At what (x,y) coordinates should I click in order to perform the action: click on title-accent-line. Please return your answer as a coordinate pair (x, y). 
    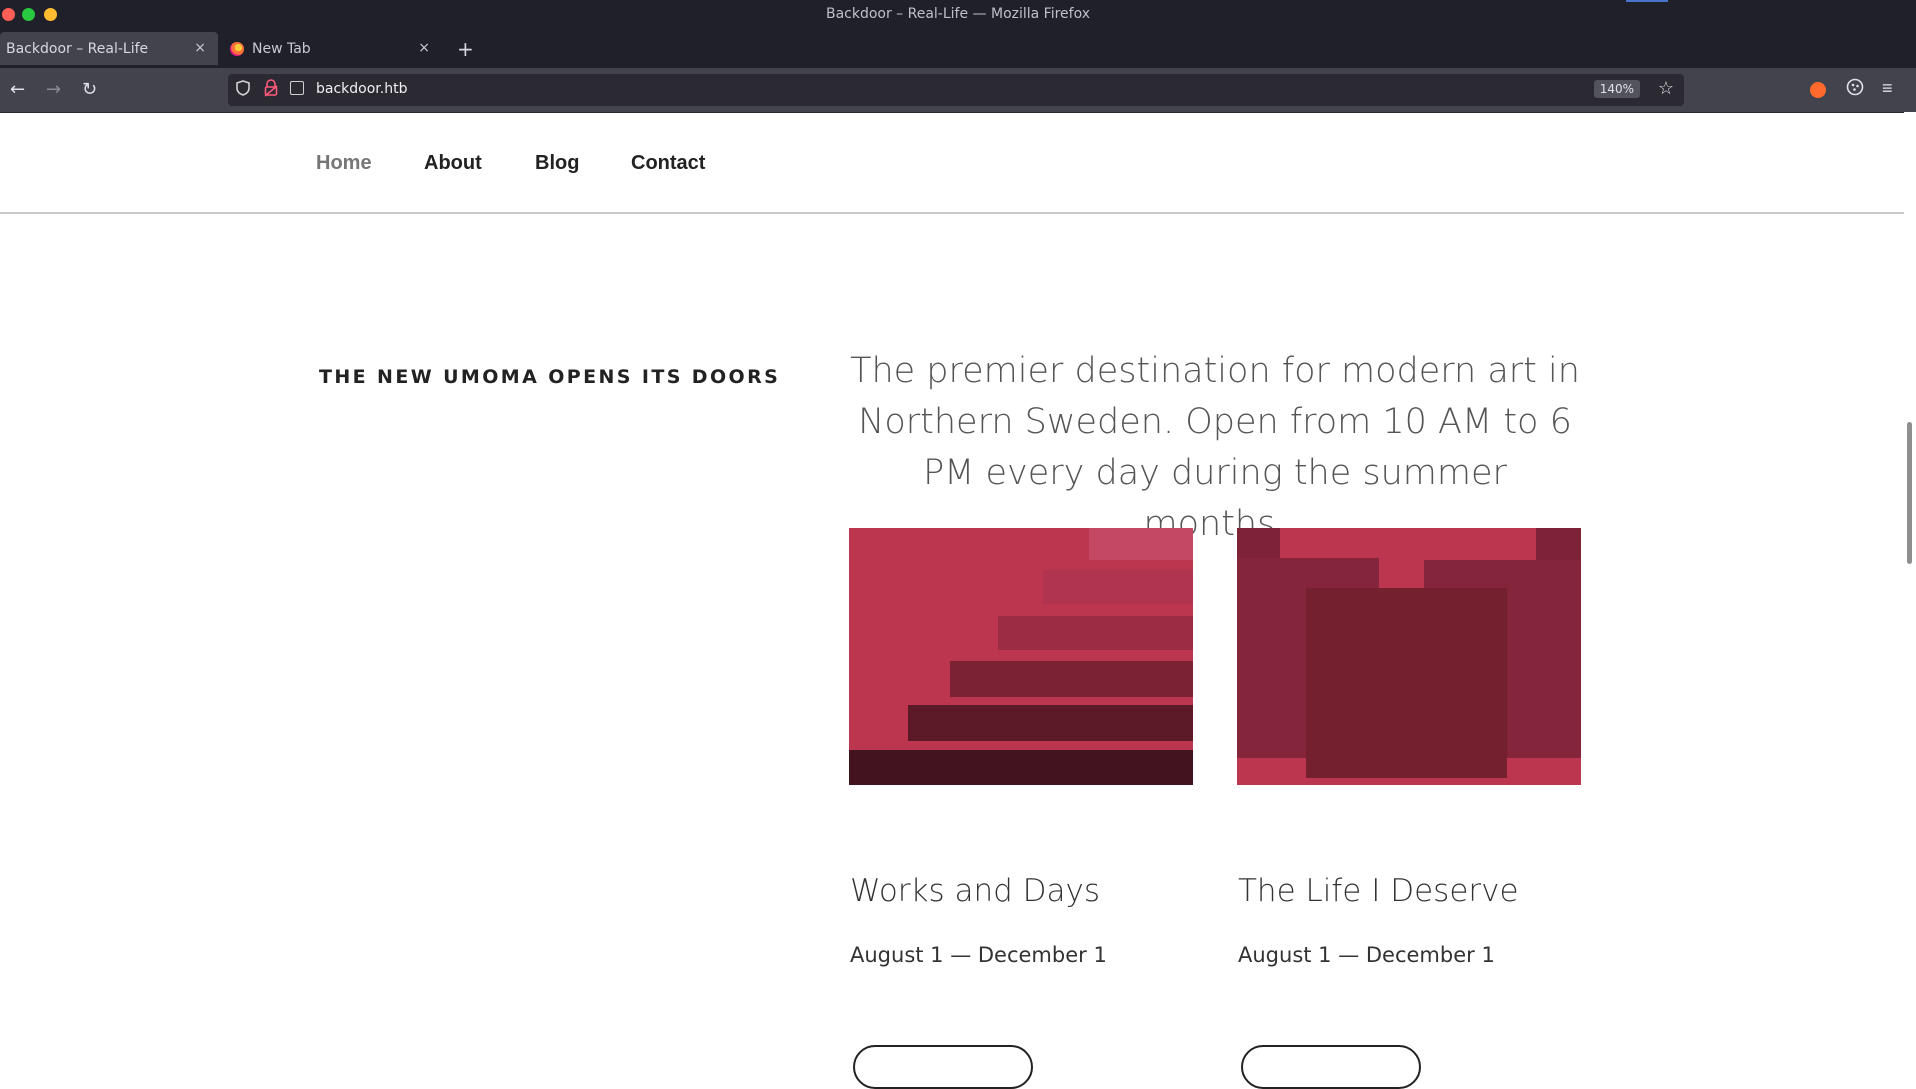
    Looking at the image, I should click on (1647, 1).